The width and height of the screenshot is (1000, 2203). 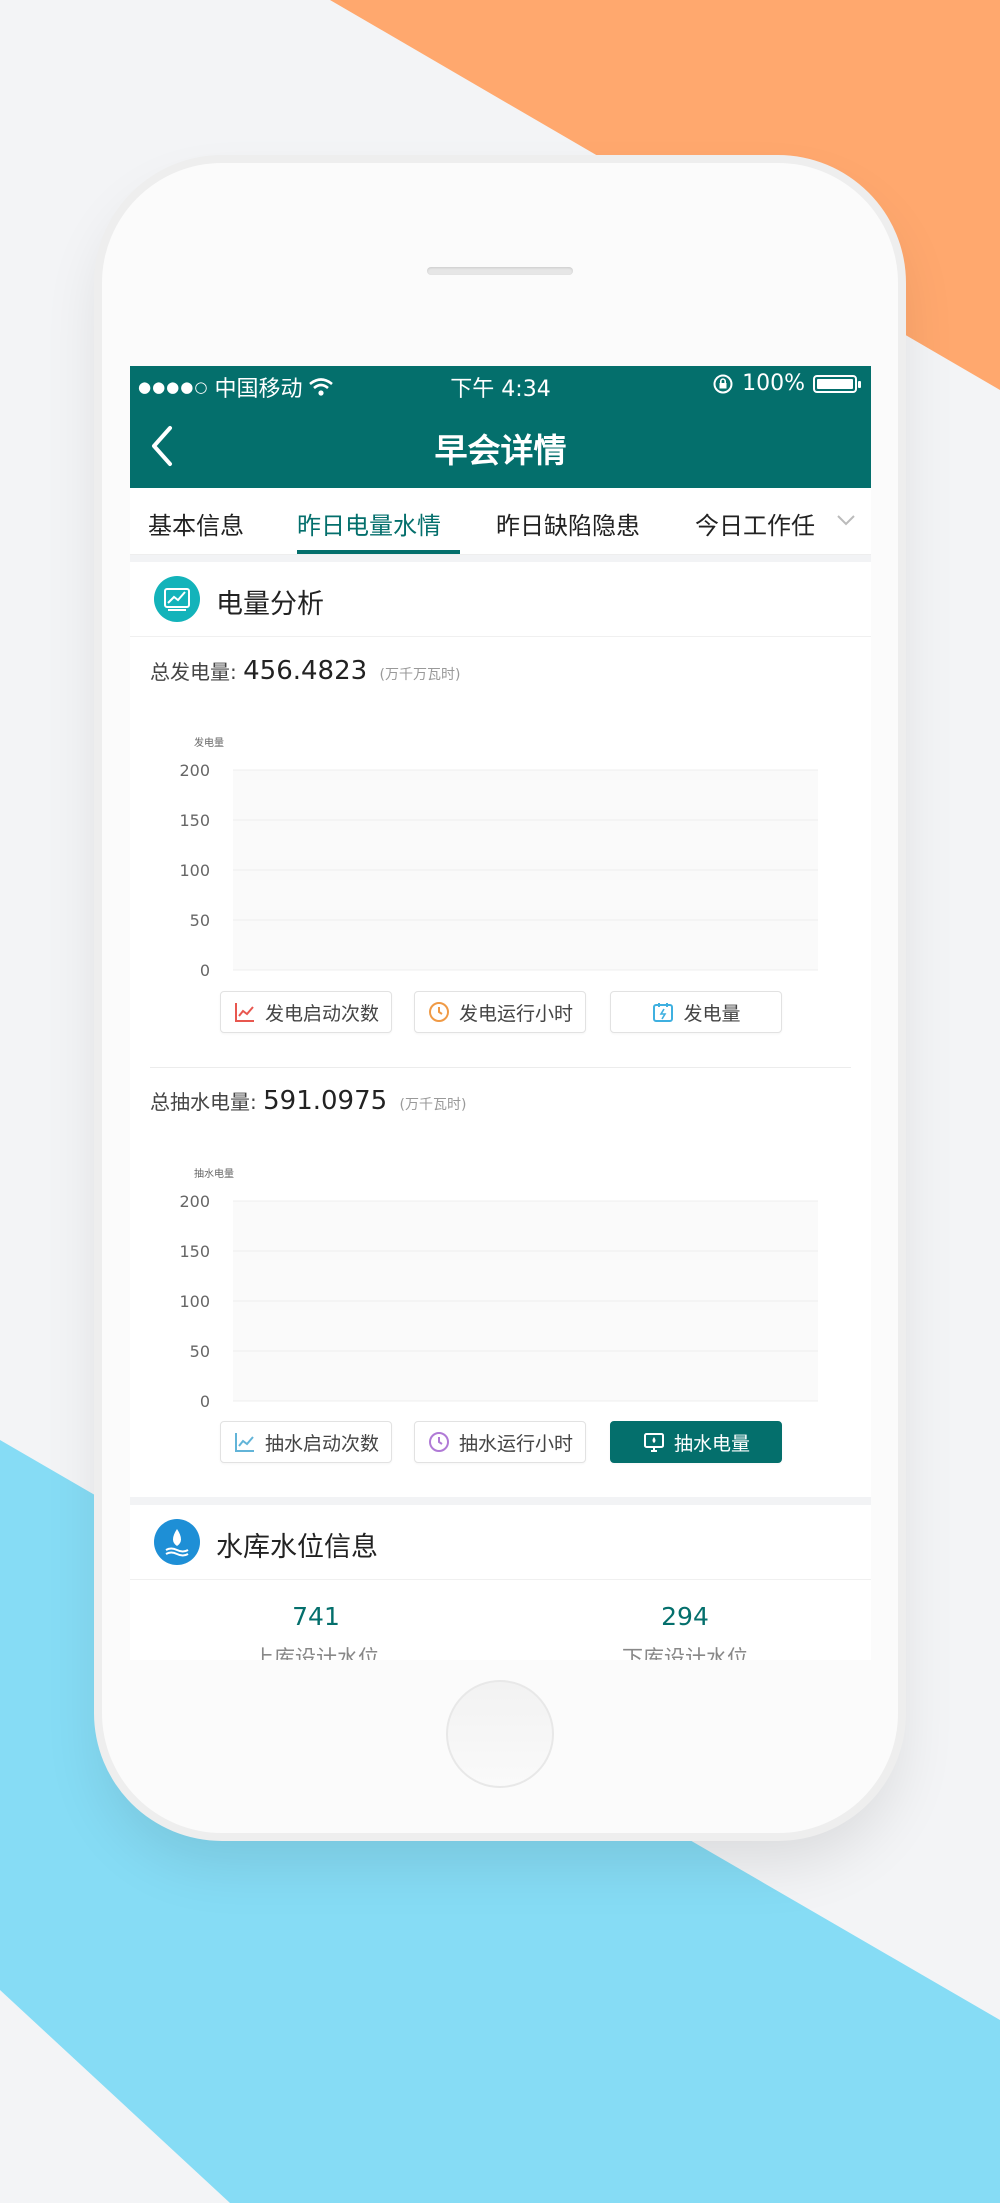 I want to click on generation-power-button: 发电量, so click(x=696, y=1012).